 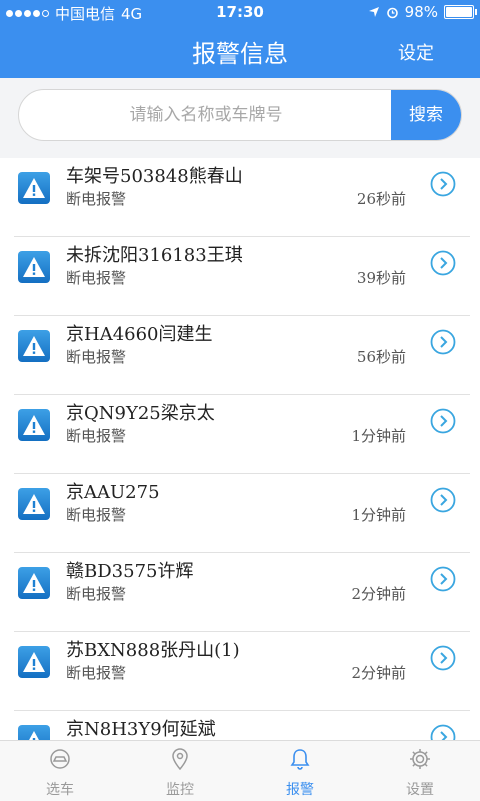 I want to click on alarm-clock-icon, so click(x=392, y=12).